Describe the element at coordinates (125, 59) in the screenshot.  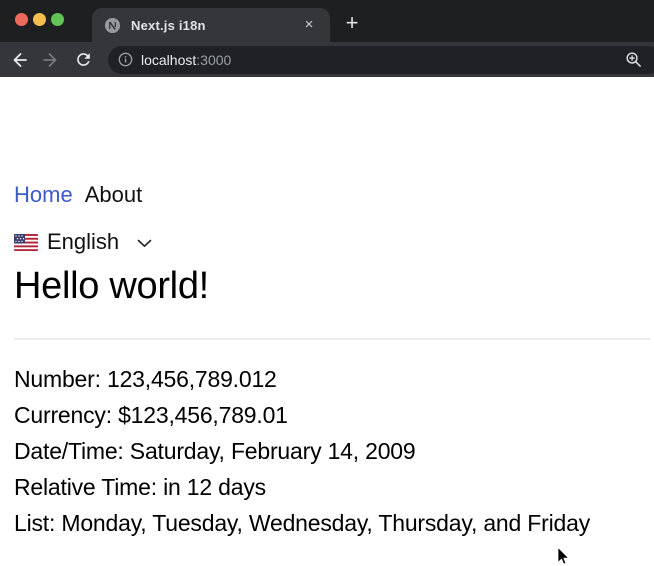
I see `site-info-icon` at that location.